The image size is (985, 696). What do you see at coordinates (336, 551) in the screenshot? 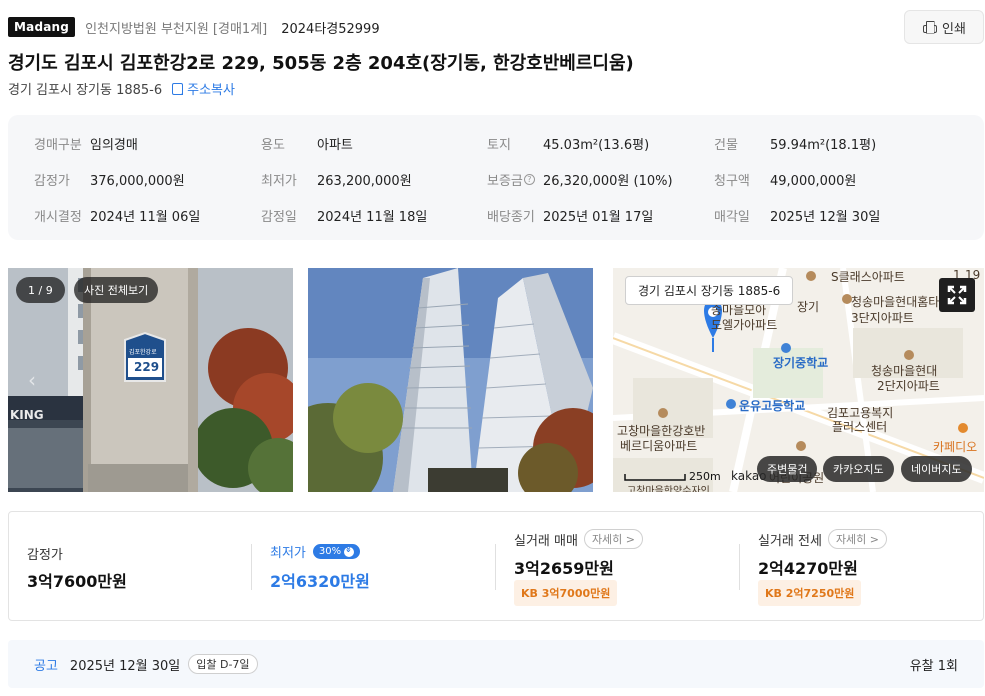
I see `discount-badge: 30%` at bounding box center [336, 551].